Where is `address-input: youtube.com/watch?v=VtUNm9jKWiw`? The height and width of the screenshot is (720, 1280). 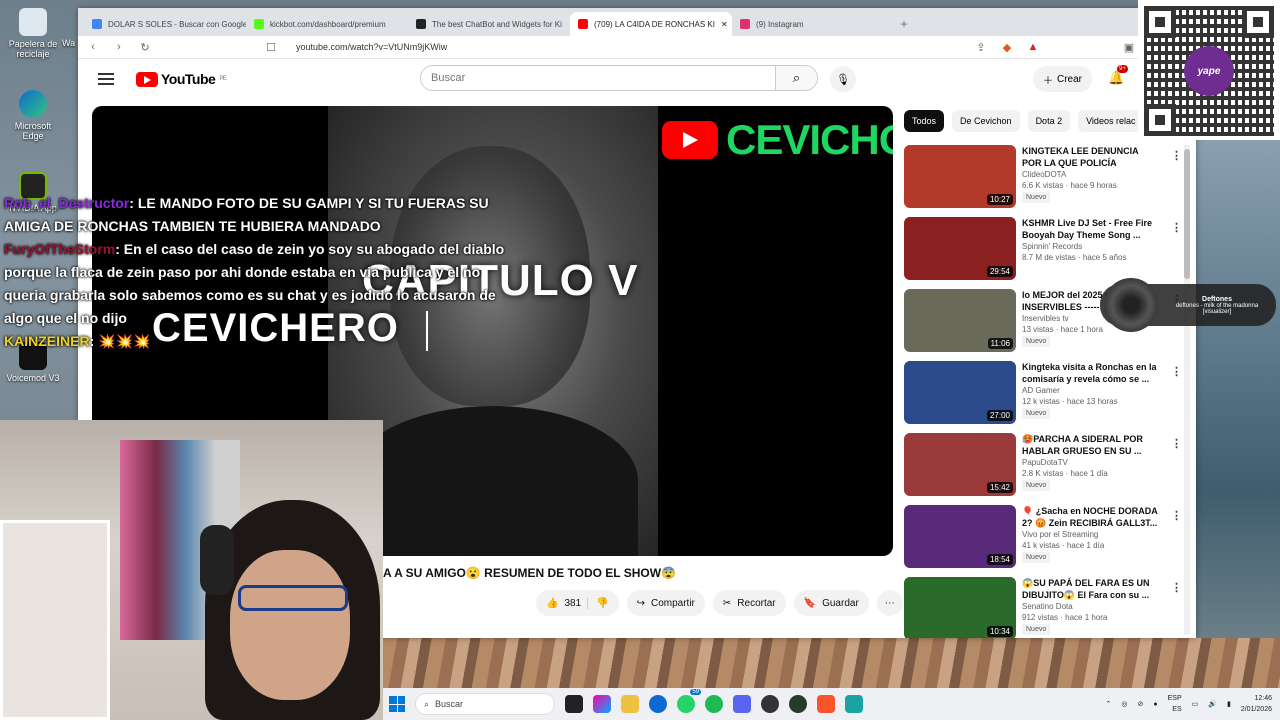
address-input: youtube.com/watch?v=VtUNm9jKWiw is located at coordinates (626, 47).